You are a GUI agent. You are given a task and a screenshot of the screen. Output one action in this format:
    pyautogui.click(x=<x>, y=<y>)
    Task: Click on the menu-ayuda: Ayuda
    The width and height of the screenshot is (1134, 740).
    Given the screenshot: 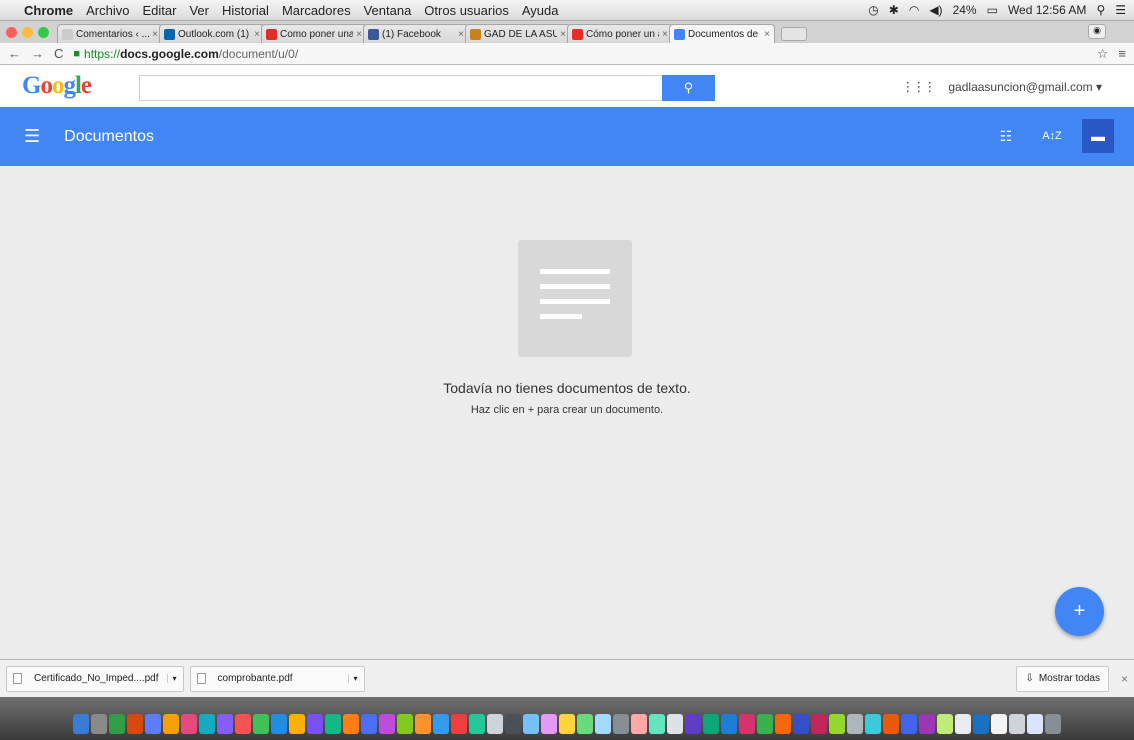 What is the action you would take?
    pyautogui.click(x=540, y=10)
    